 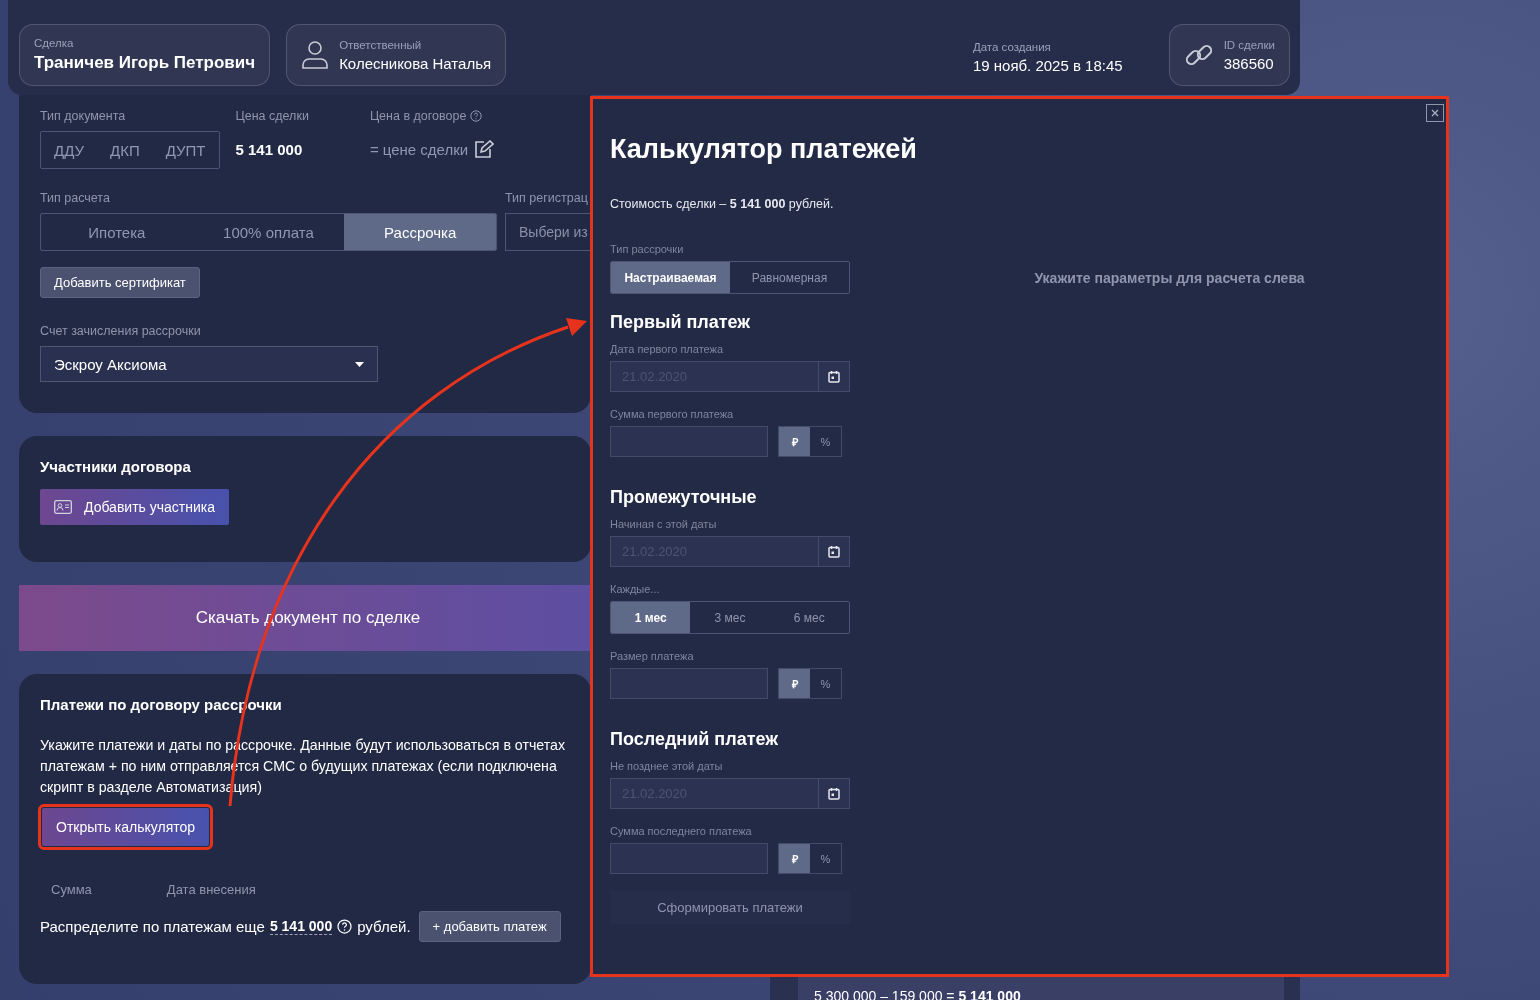 What do you see at coordinates (1047, 65) in the screenshot?
I see `created-date: 19 нояб. 2025 в 18:45` at bounding box center [1047, 65].